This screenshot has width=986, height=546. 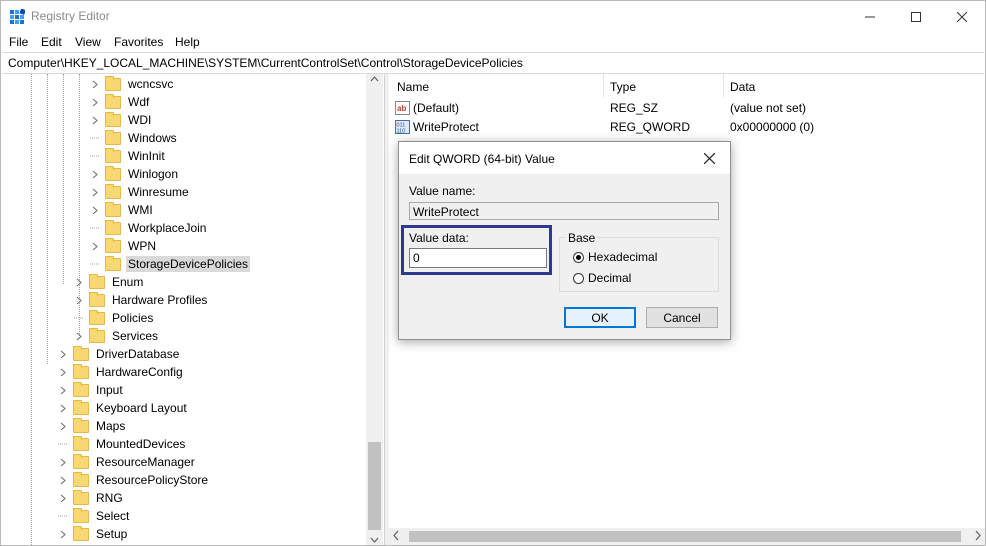 What do you see at coordinates (140, 192) in the screenshot?
I see `tree-item: Winresume` at bounding box center [140, 192].